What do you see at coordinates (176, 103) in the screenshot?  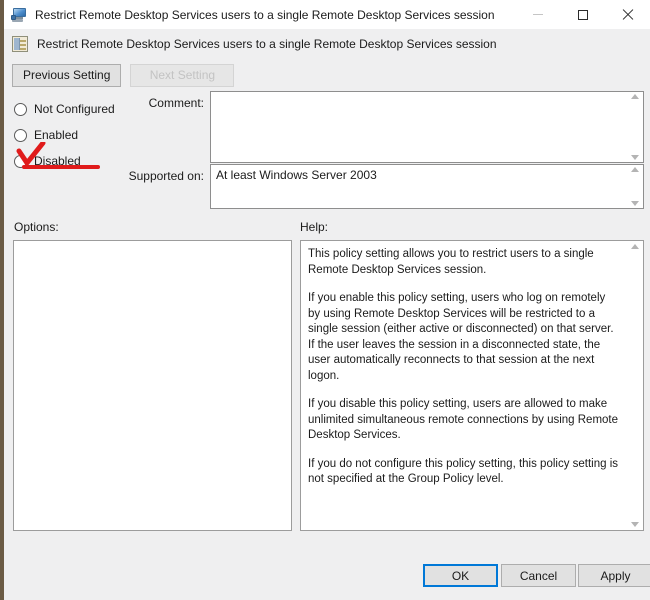 I see `comment-label: Comment:` at bounding box center [176, 103].